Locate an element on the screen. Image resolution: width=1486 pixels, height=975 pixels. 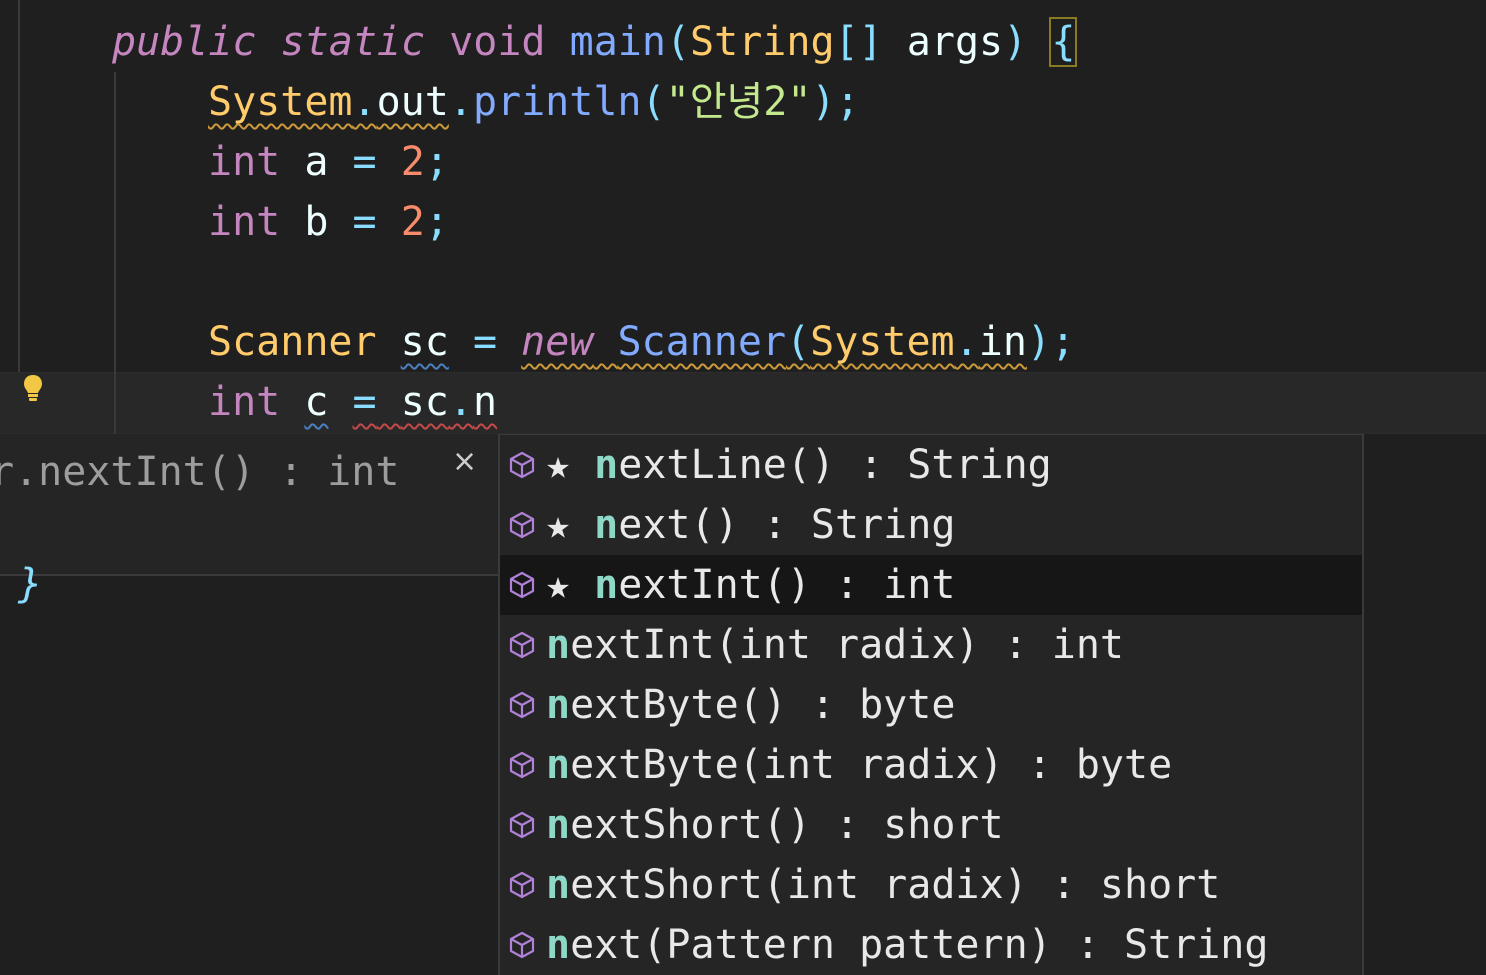
code-line-current: int c = sc.n is located at coordinates (352, 402).